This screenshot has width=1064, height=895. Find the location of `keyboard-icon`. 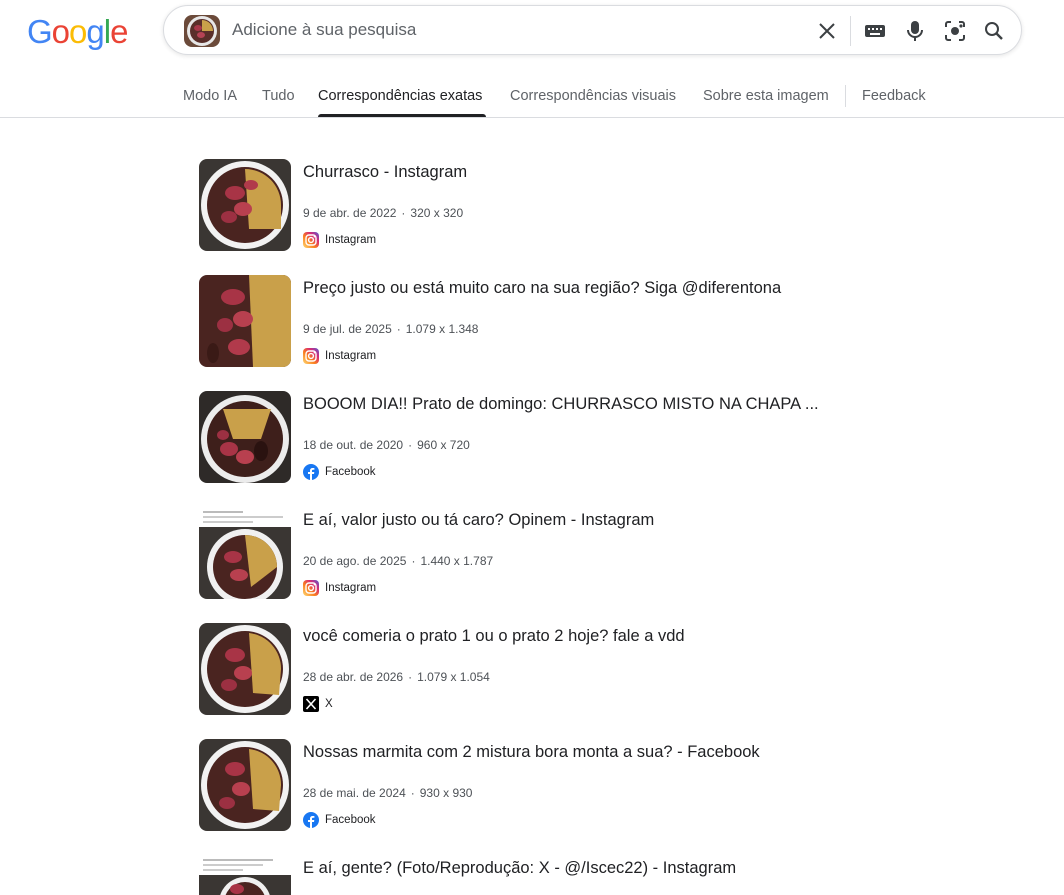

keyboard-icon is located at coordinates (875, 31).